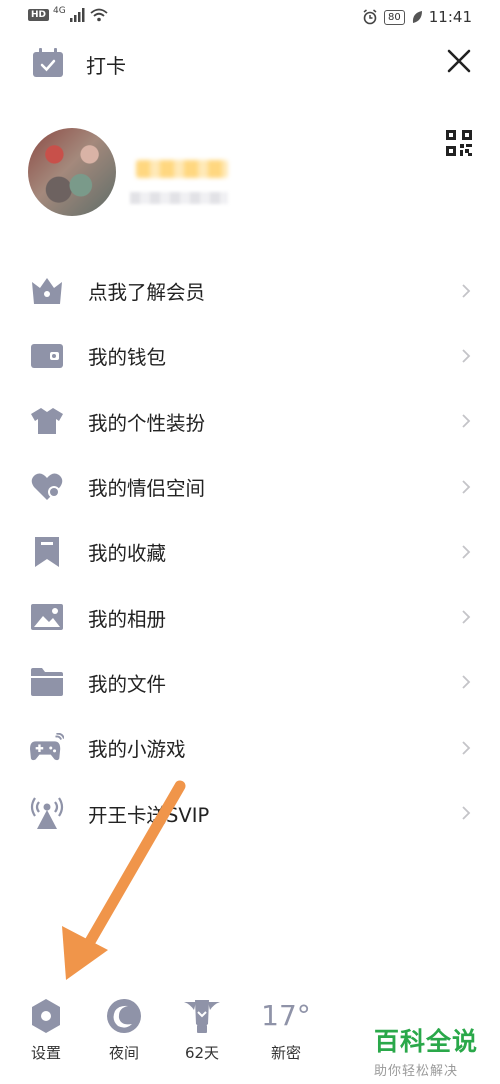 This screenshot has height=1084, width=500. Describe the element at coordinates (250, 616) in the screenshot. I see `menu-item-album: 我的相册` at that location.